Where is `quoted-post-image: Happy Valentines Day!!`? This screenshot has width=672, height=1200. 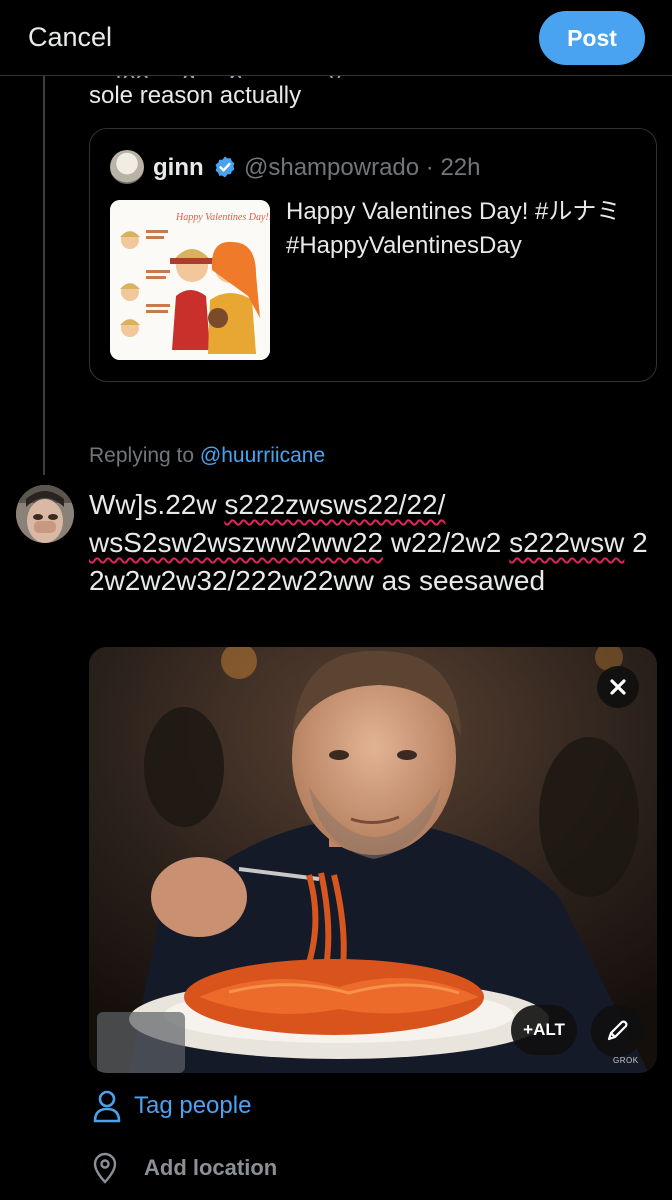 quoted-post-image: Happy Valentines Day!! is located at coordinates (190, 280).